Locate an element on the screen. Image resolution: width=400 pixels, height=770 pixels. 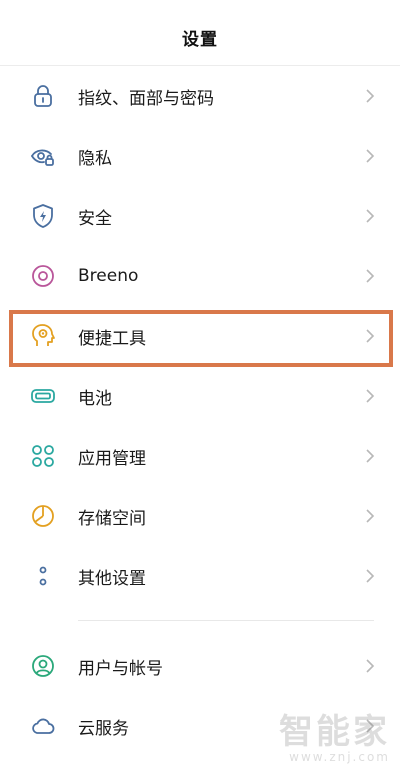
cloud-icon is located at coordinates (43, 726).